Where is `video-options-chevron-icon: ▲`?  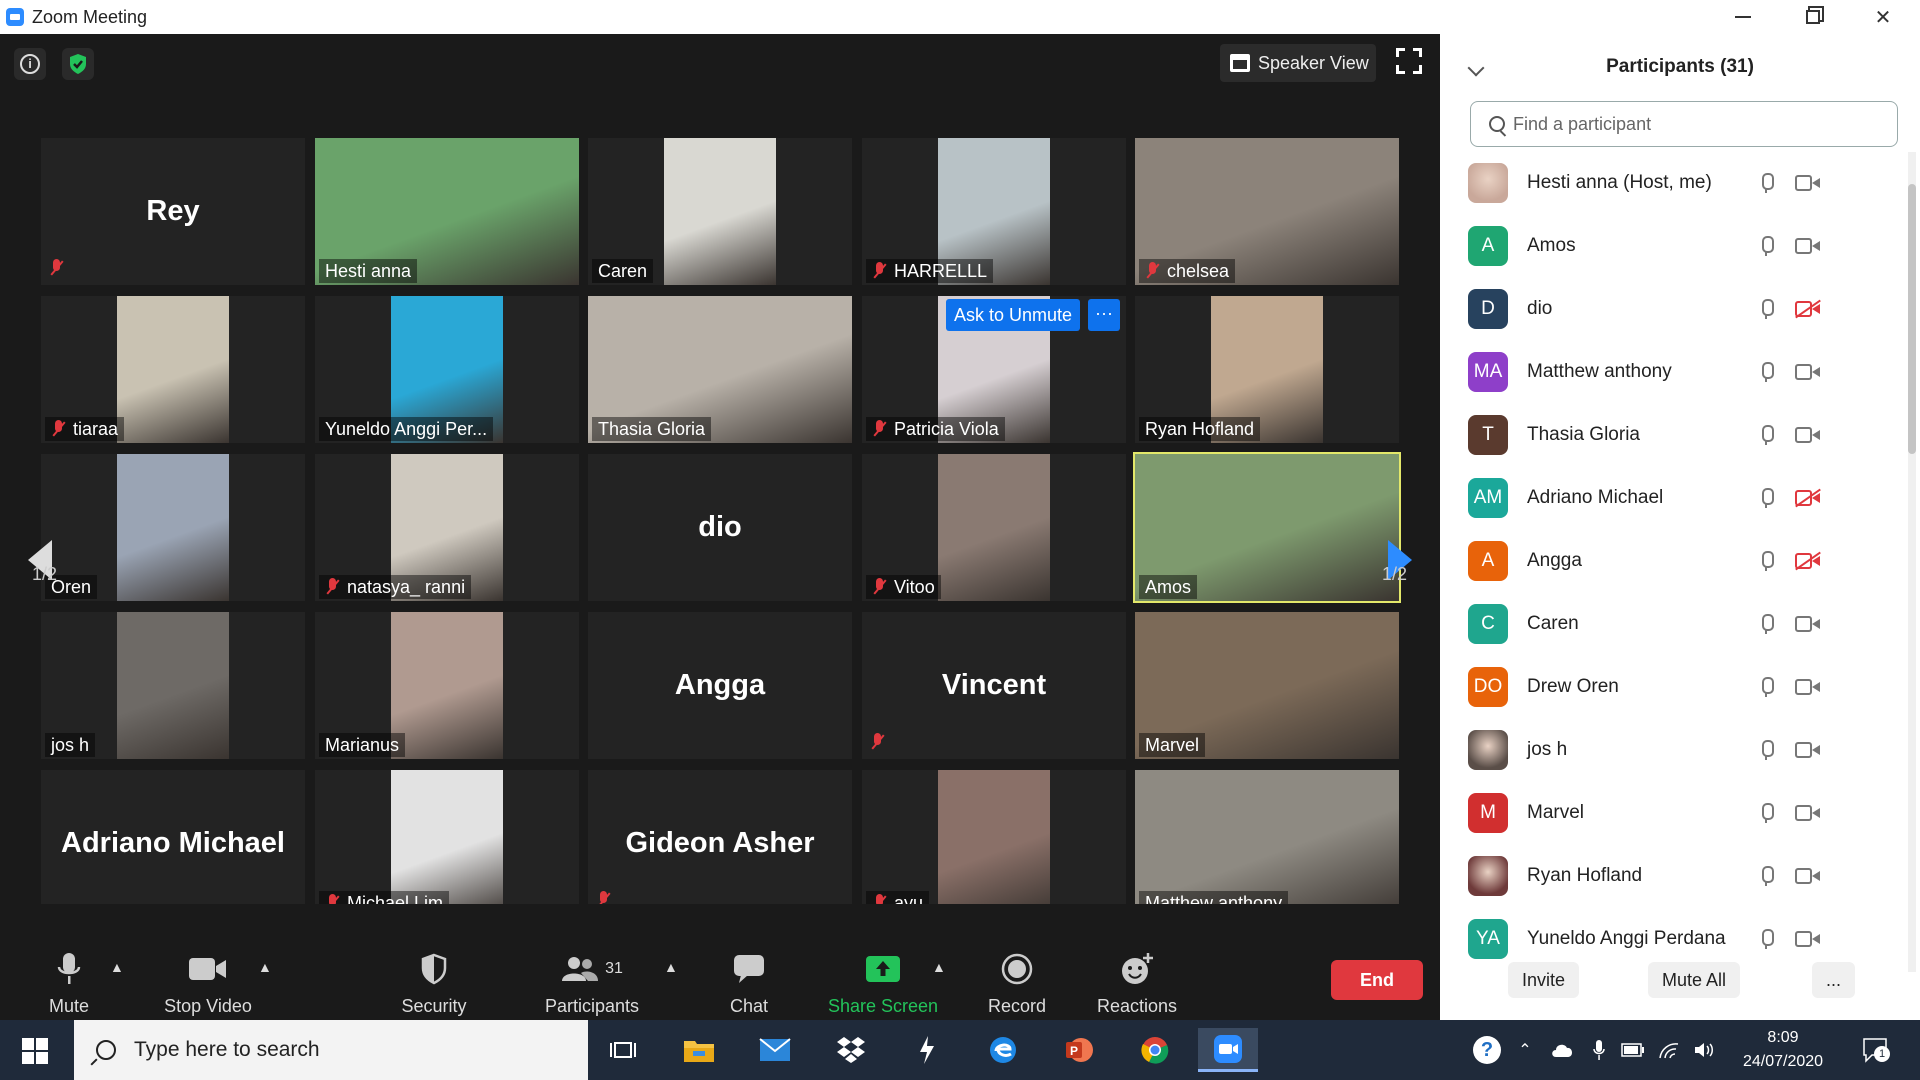 video-options-chevron-icon: ▲ is located at coordinates (265, 967).